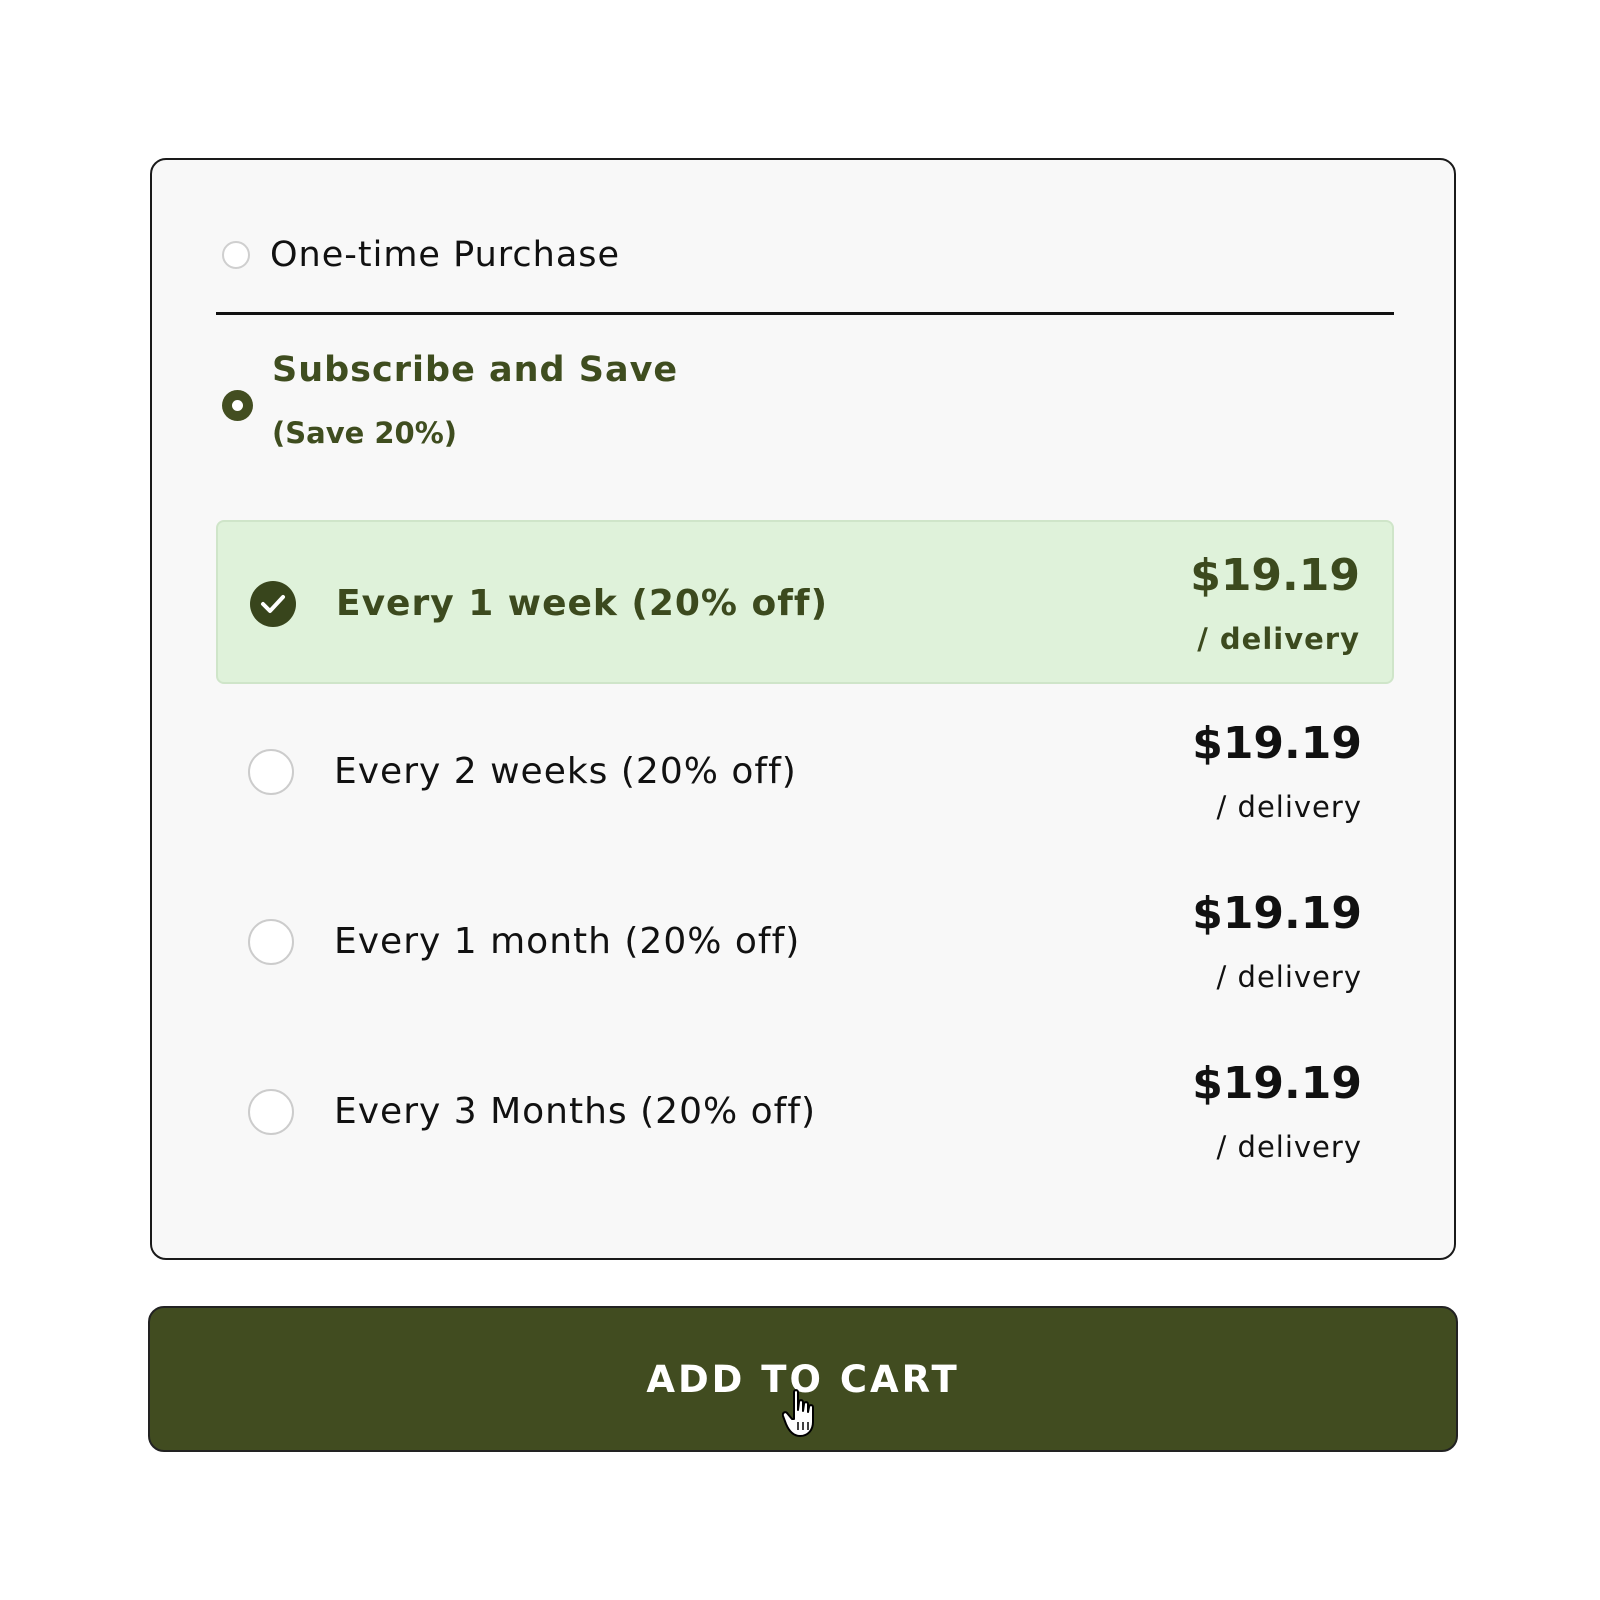  Describe the element at coordinates (582, 603) in the screenshot. I see `frequency-label: Every 1 week (20% off)` at that location.